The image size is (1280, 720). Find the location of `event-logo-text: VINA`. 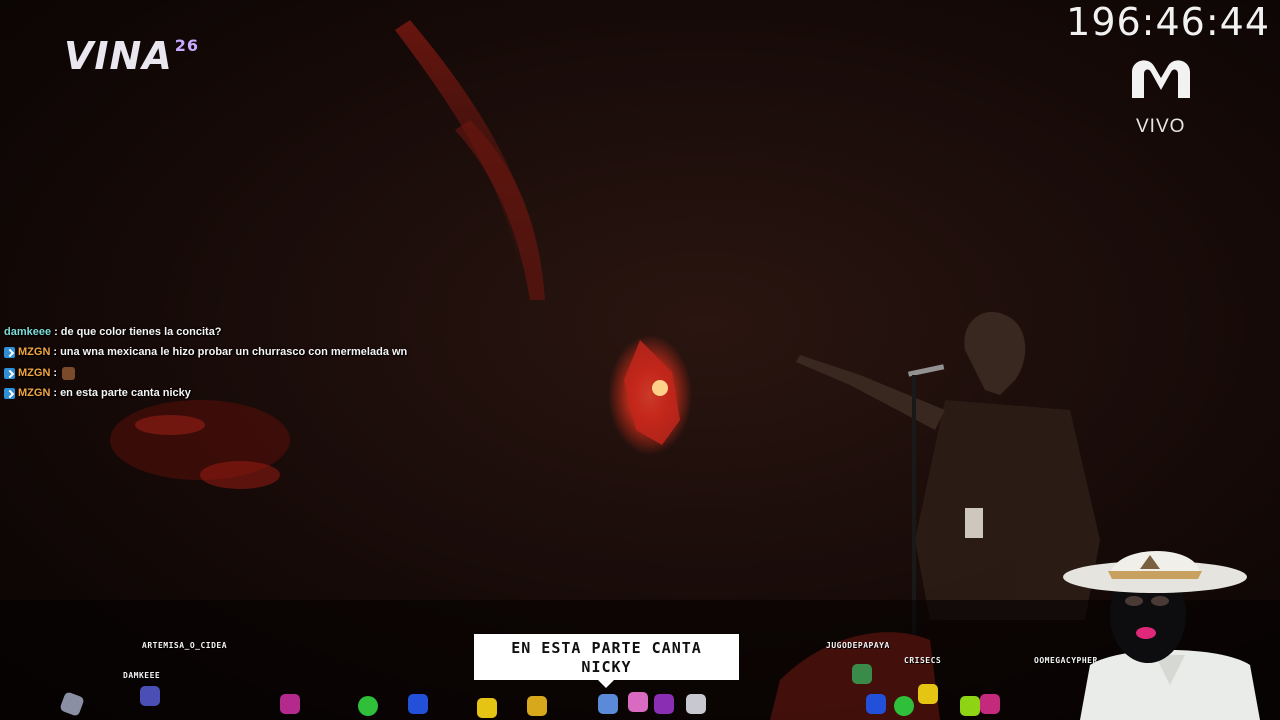

event-logo-text: VINA is located at coordinates (118, 56).